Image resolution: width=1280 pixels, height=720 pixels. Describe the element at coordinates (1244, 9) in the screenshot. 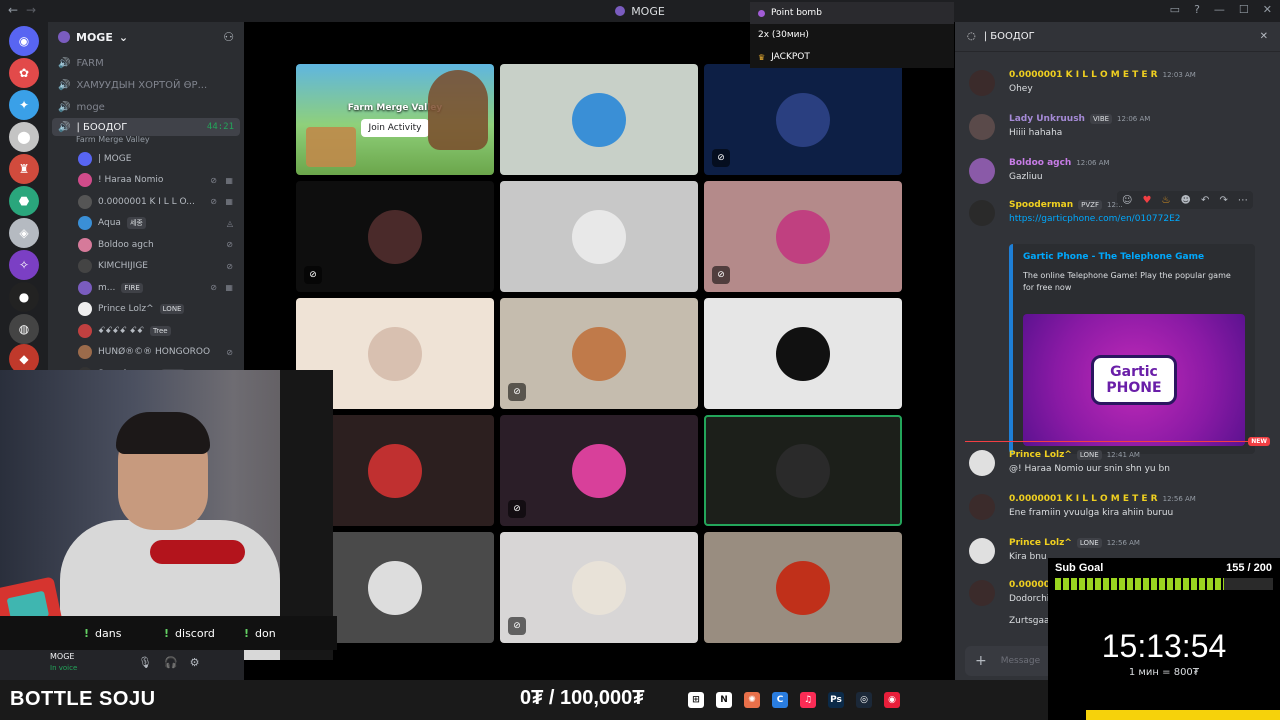

I see `maximize-icon: ☐` at that location.